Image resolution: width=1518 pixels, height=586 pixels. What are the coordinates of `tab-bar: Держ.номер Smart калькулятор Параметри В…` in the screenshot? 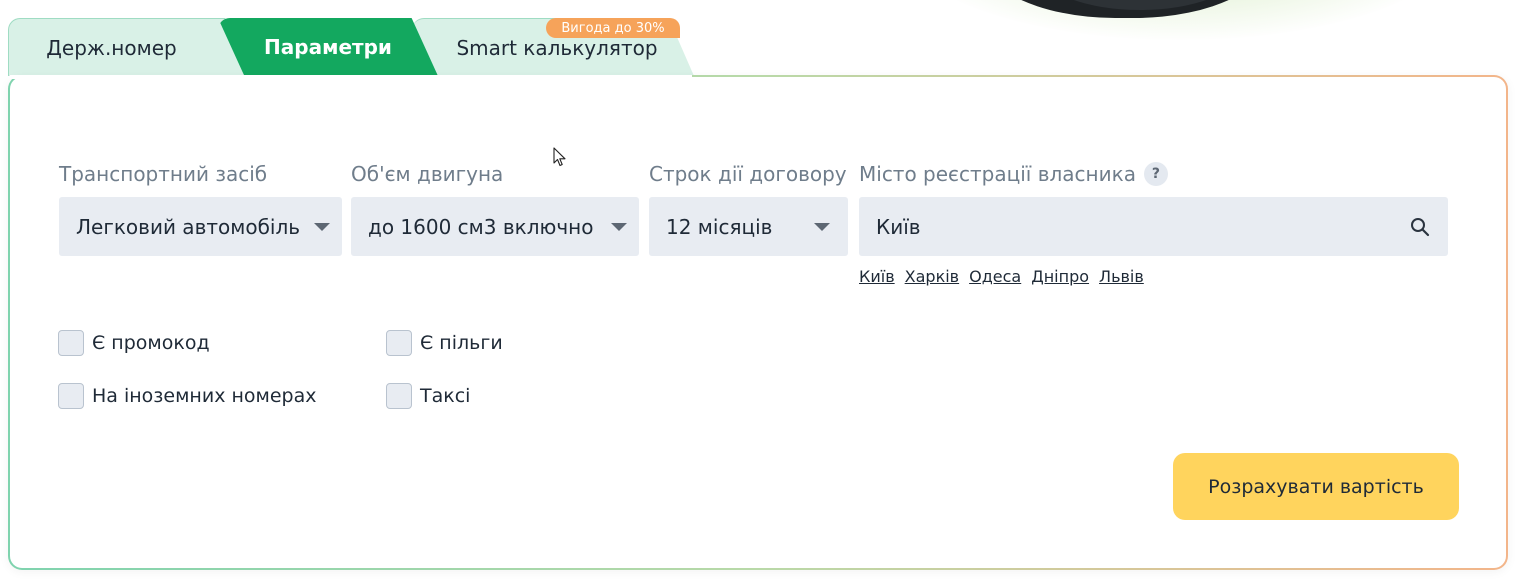 It's located at (353, 47).